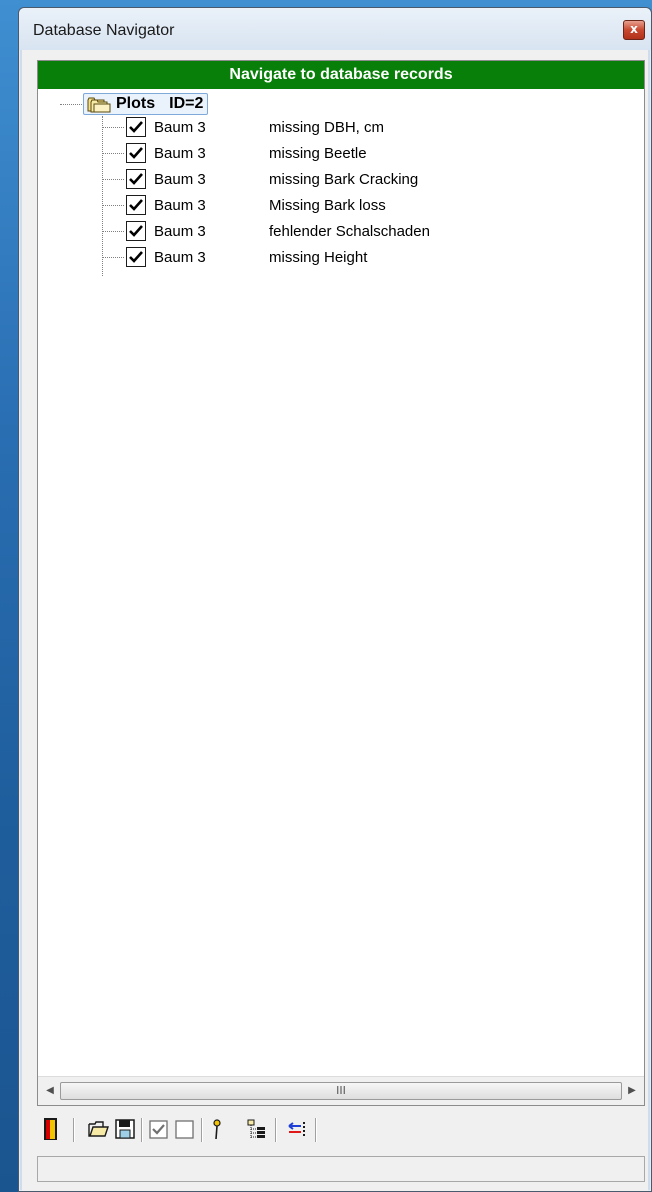  What do you see at coordinates (634, 30) in the screenshot?
I see `close-button: x` at bounding box center [634, 30].